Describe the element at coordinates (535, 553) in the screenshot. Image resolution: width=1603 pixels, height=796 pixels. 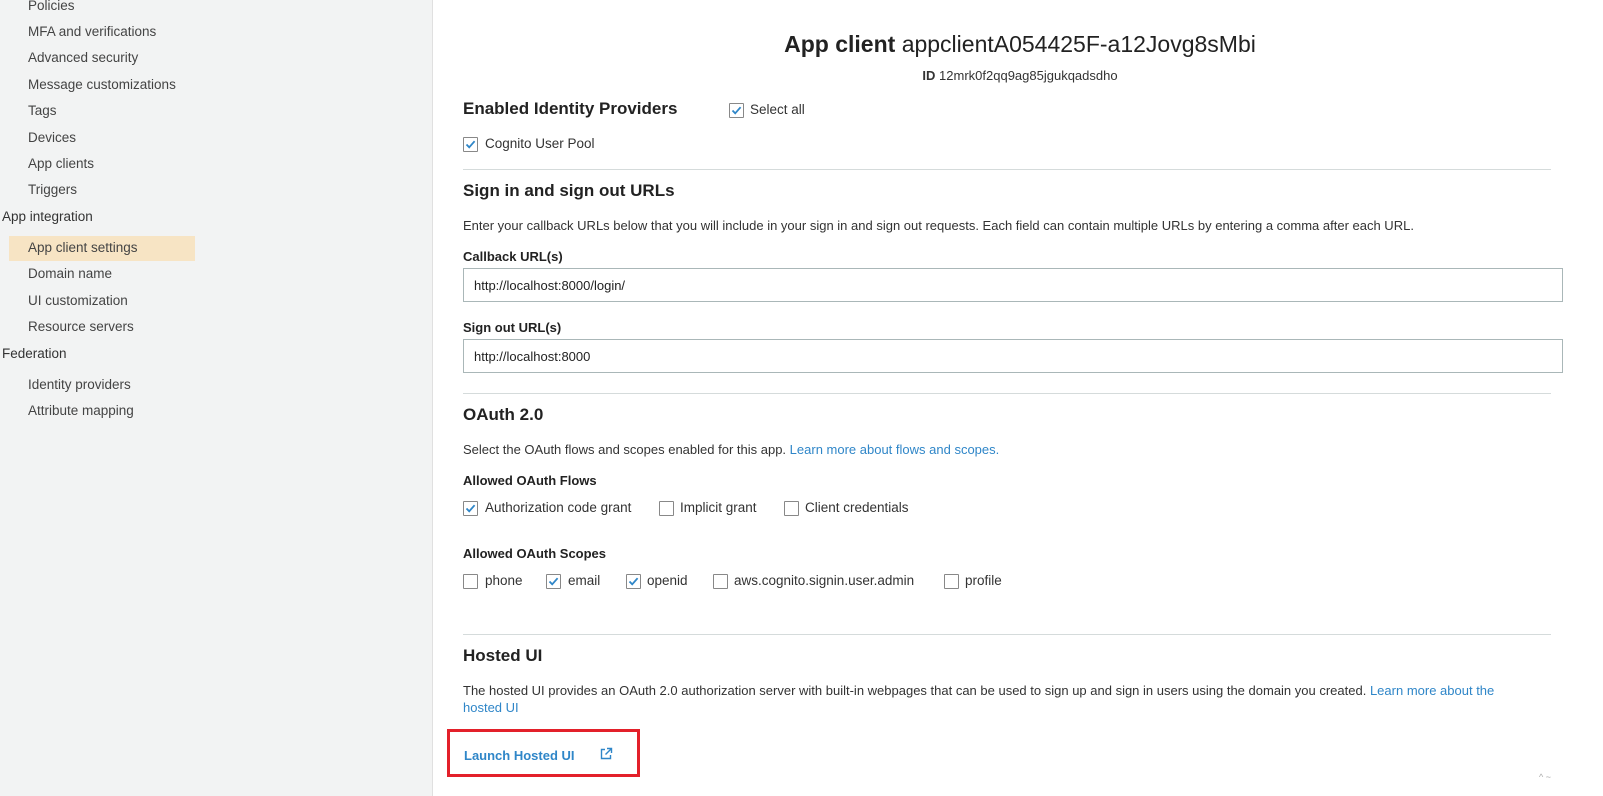
I see `oauth-scopes-label: Allowed OAuth Scopes` at that location.